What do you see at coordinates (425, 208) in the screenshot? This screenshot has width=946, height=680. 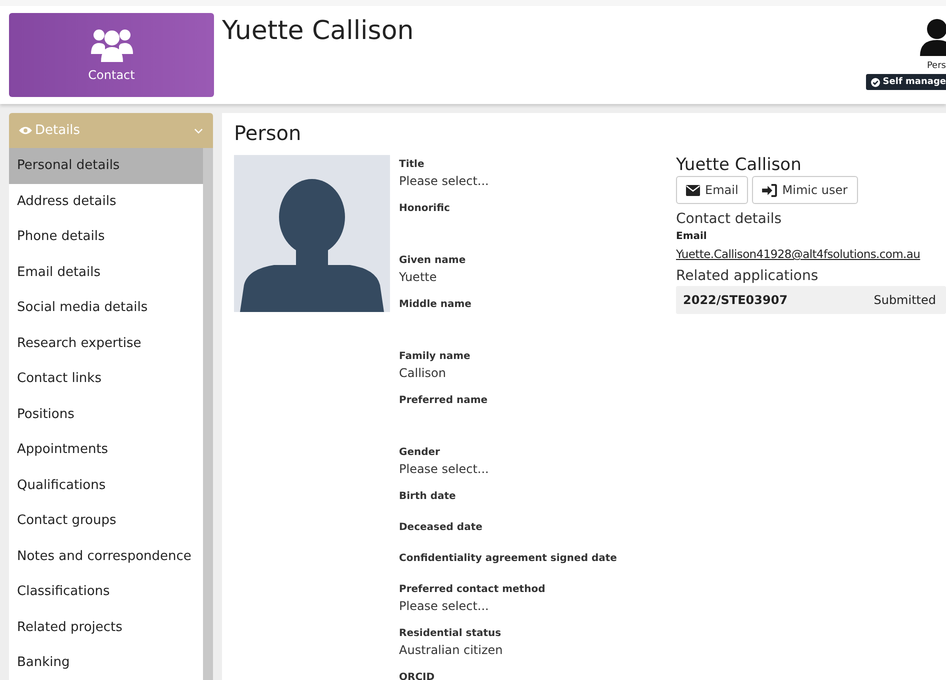 I see `field-label: Honorific` at bounding box center [425, 208].